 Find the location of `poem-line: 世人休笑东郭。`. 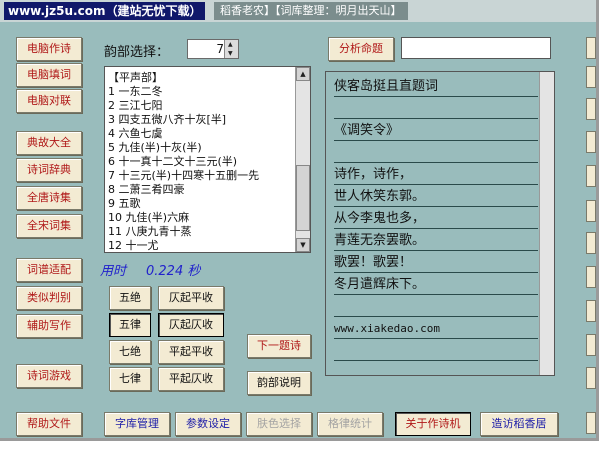

poem-line: 世人休笑东郭。 is located at coordinates (436, 196).